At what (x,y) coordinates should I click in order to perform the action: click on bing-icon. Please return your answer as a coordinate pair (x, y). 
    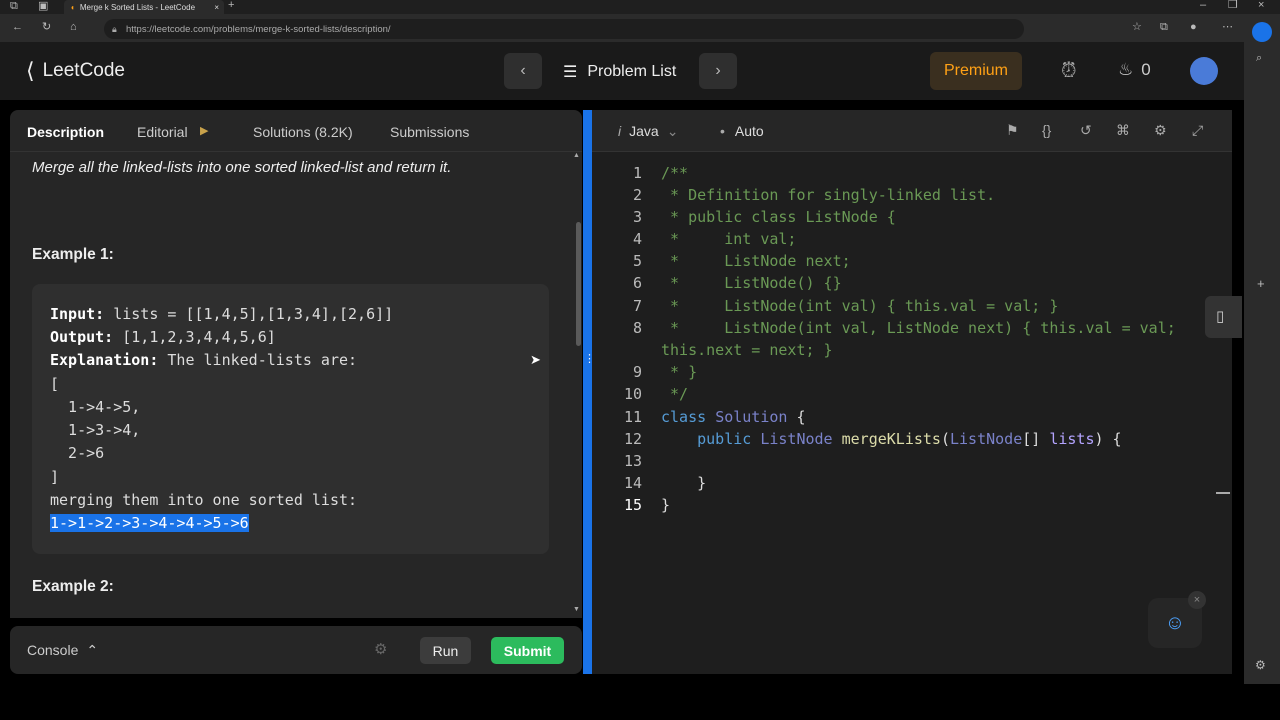
    Looking at the image, I should click on (1262, 32).